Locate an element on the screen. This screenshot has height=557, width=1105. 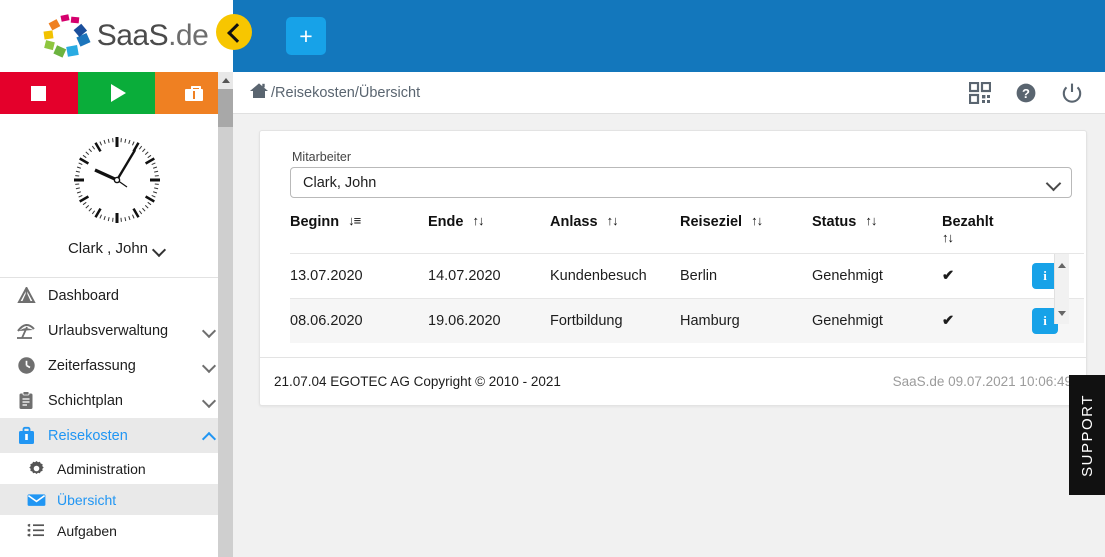
sidebar-item-aufgaben: Aufgaben is located at coordinates (116, 530).